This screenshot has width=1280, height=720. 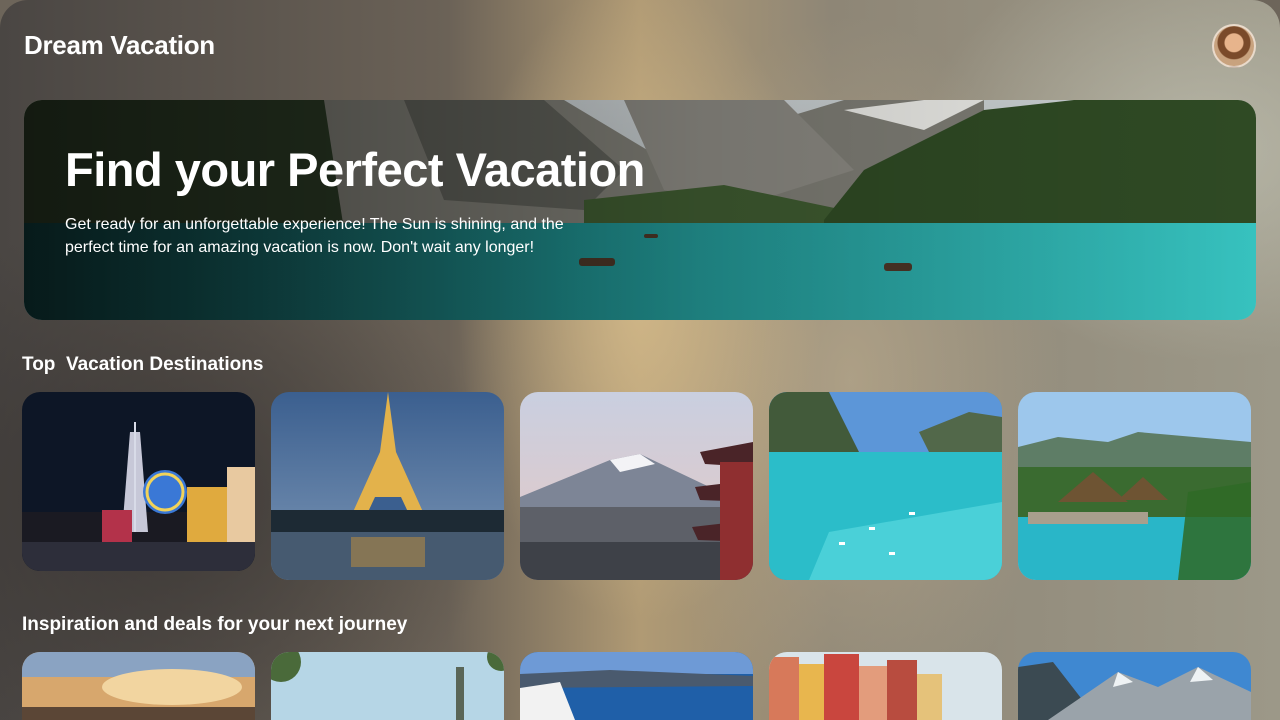 I want to click on resort-pool-palms-photo, so click(x=1134, y=486).